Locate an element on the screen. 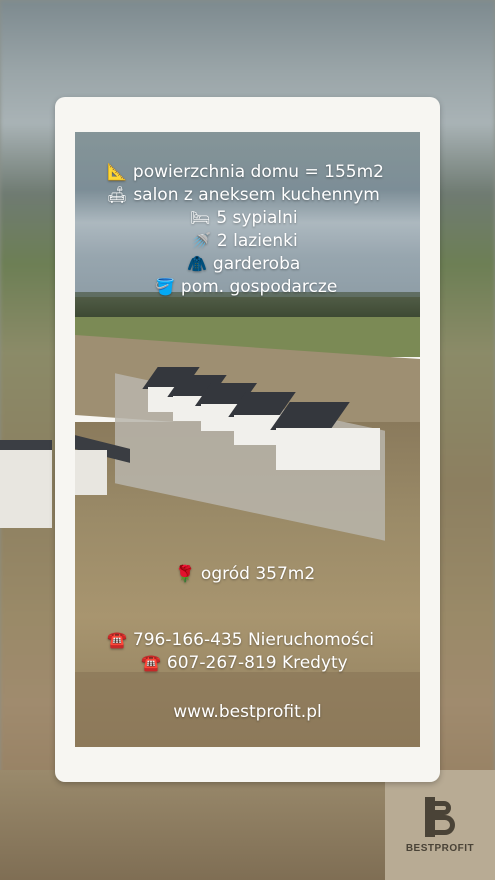 The width and height of the screenshot is (495, 880). rose-icon: 🌹 is located at coordinates (185, 573).